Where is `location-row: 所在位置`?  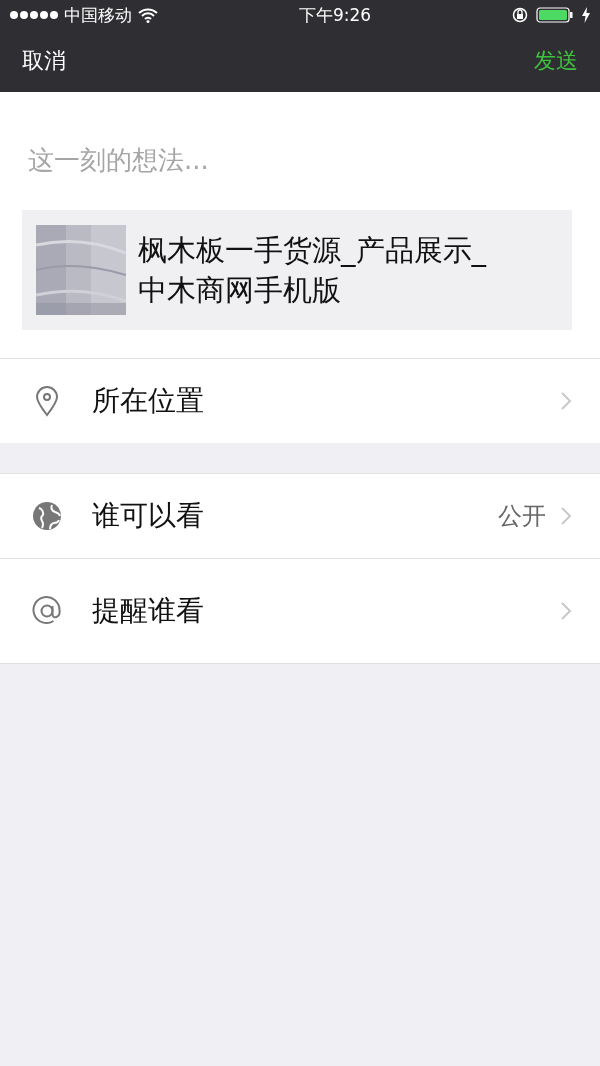 location-row: 所在位置 is located at coordinates (300, 401).